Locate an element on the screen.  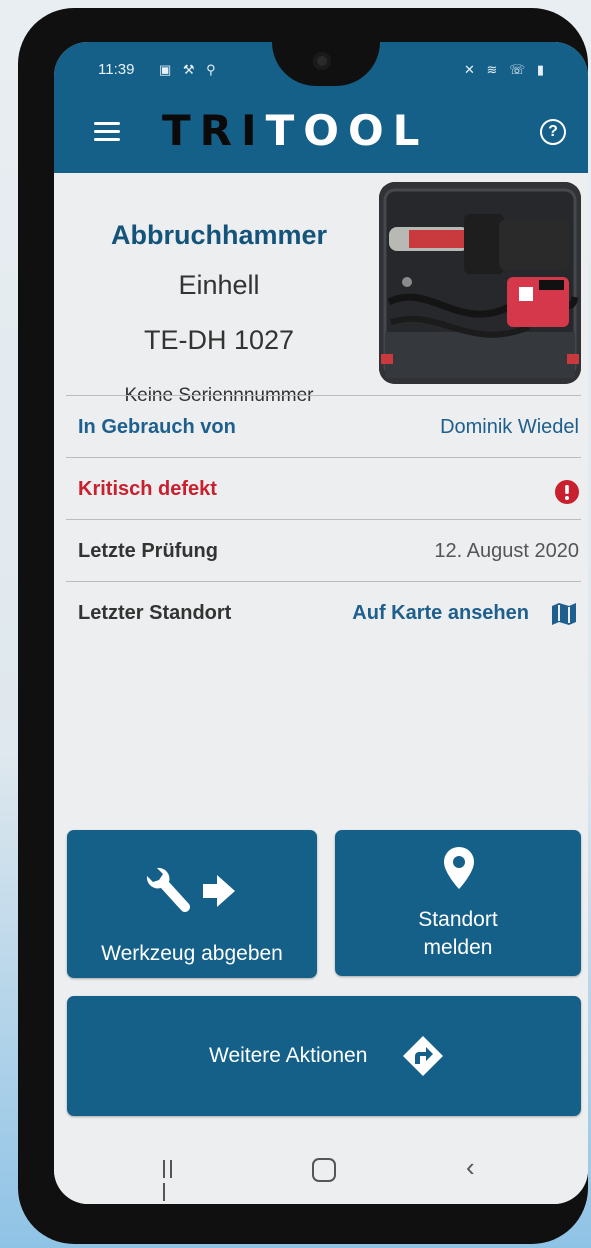
status-notification-icons: ▣ ⚒ ⚲ is located at coordinates (189, 69).